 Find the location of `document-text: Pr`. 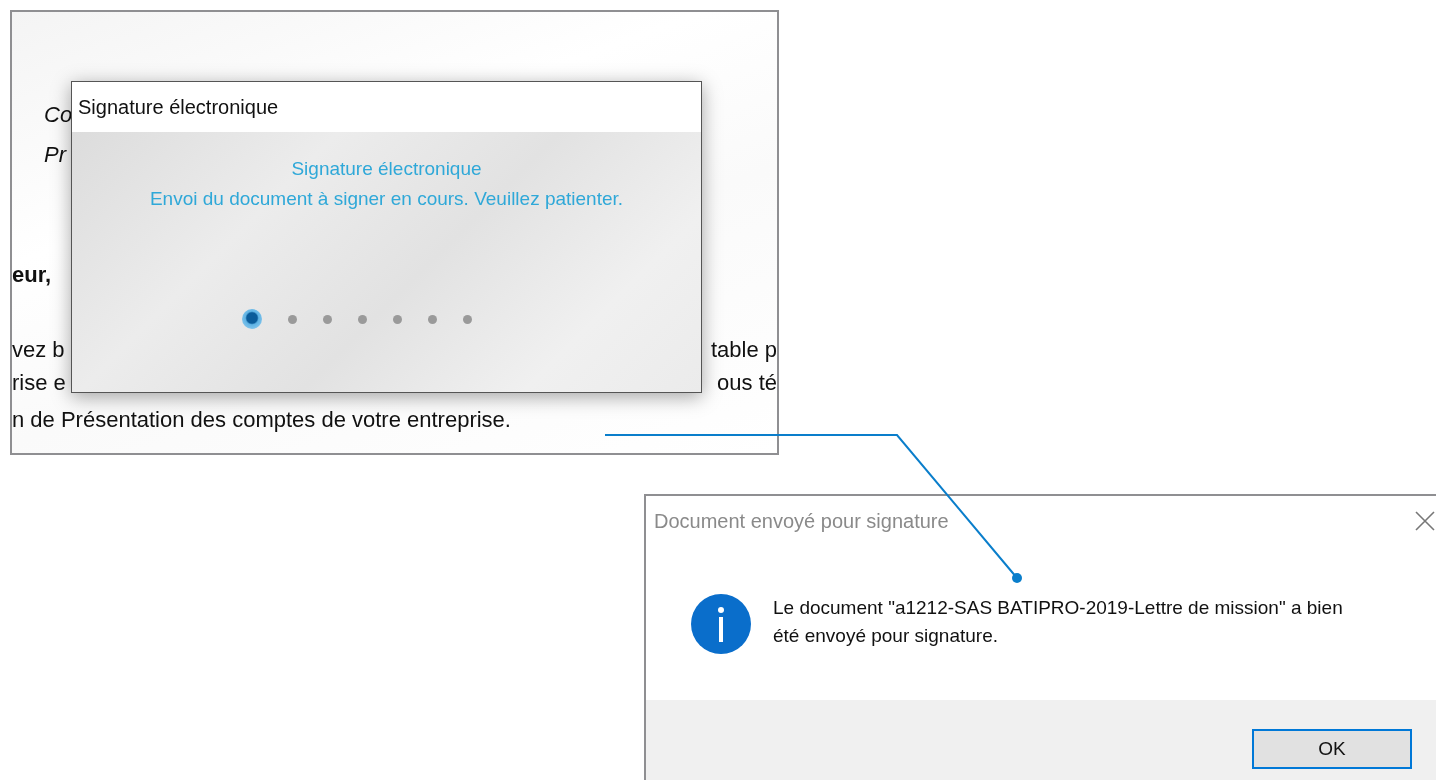

document-text: Pr is located at coordinates (55, 155).